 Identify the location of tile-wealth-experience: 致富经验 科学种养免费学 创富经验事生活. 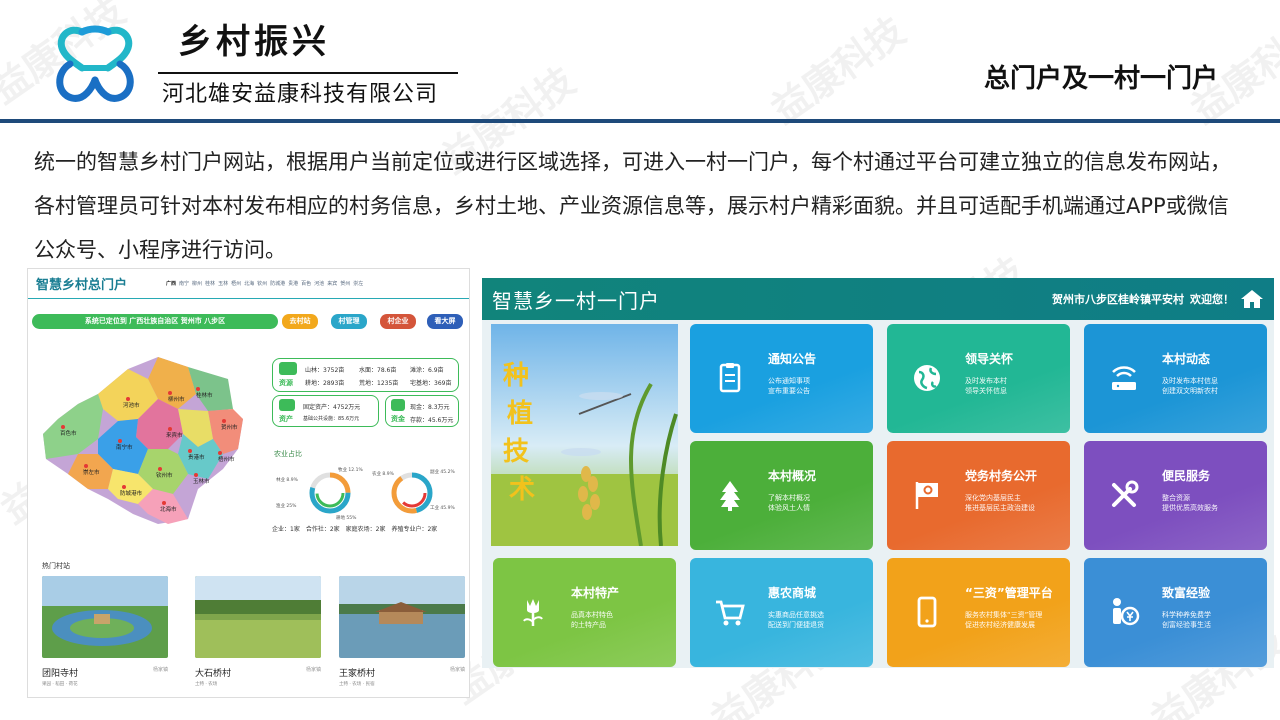
(1175, 612).